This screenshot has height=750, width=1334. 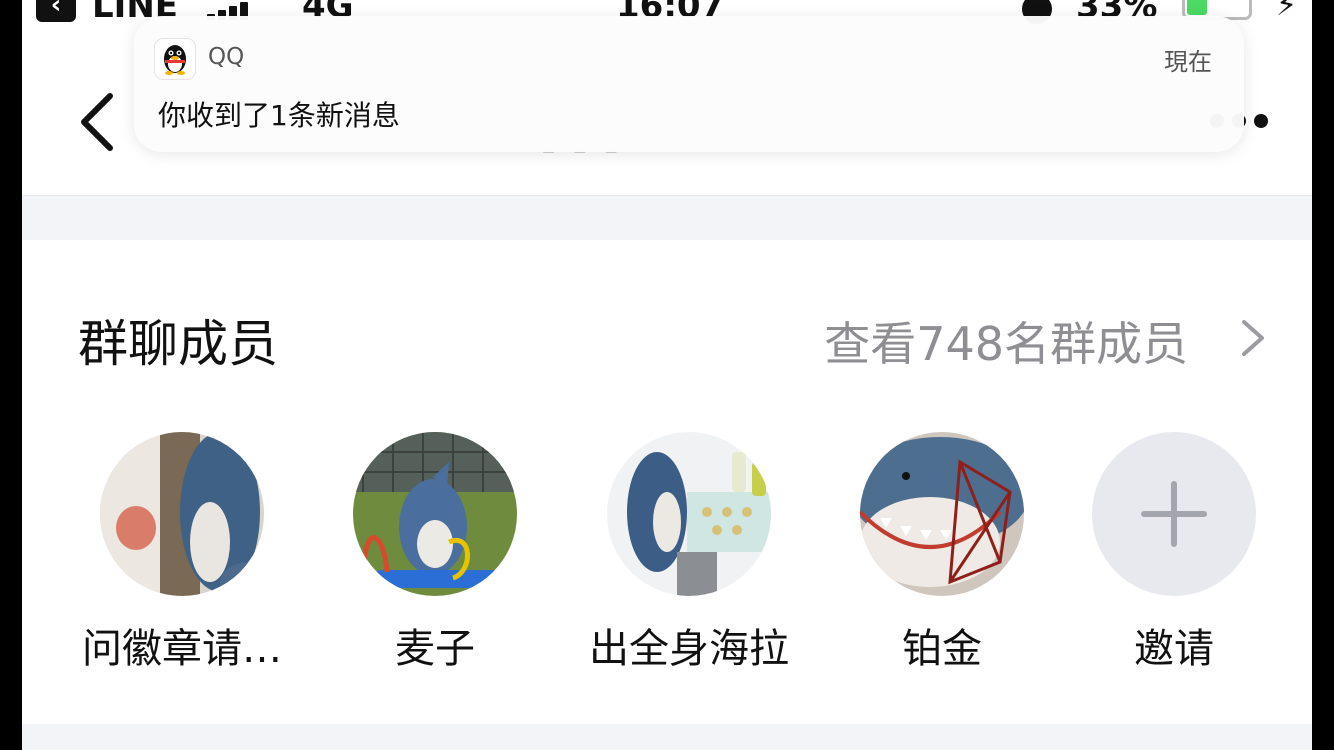 I want to click on member-name: 出全身海拉, so click(x=689, y=649).